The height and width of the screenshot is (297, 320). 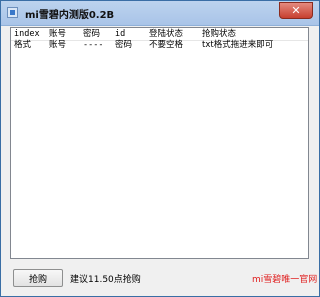 I want to click on grab-button: 抢购, so click(x=38, y=278).